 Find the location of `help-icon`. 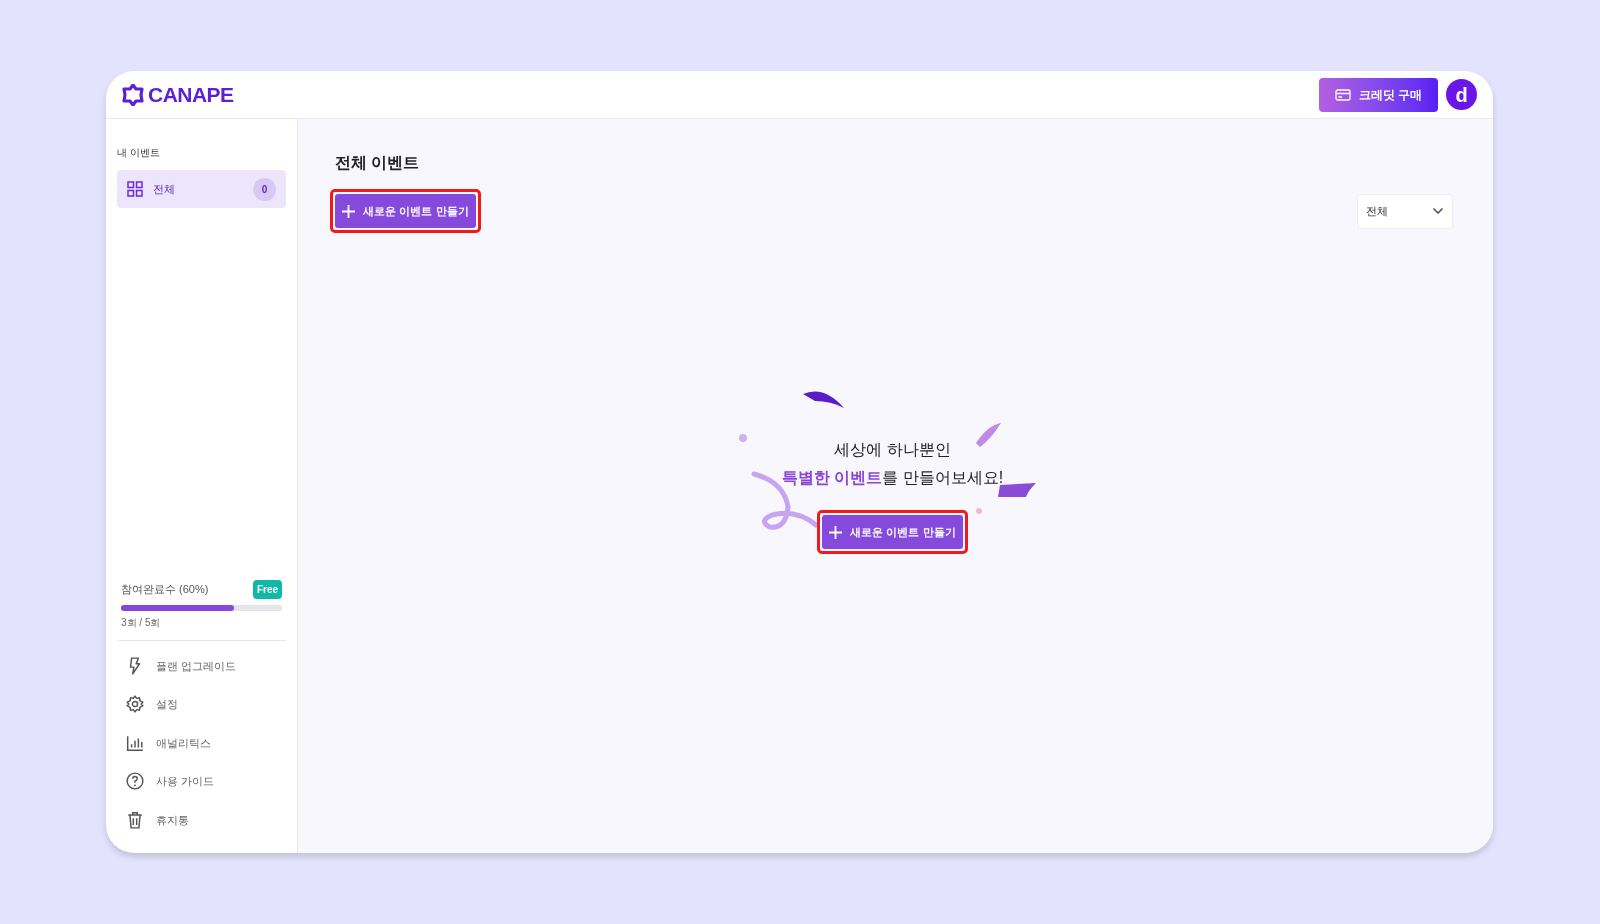

help-icon is located at coordinates (135, 781).